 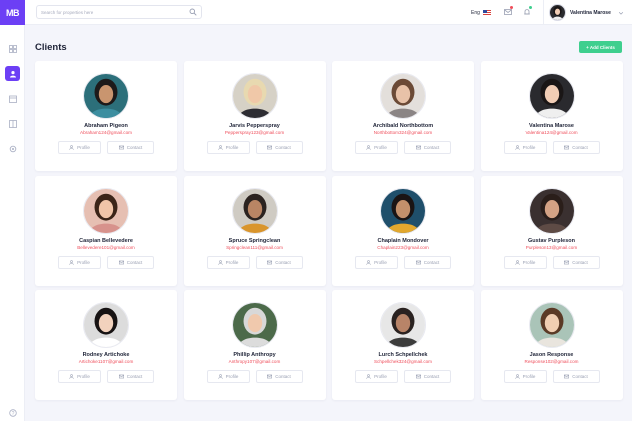 I want to click on dashboard-icon, so click(x=12, y=48).